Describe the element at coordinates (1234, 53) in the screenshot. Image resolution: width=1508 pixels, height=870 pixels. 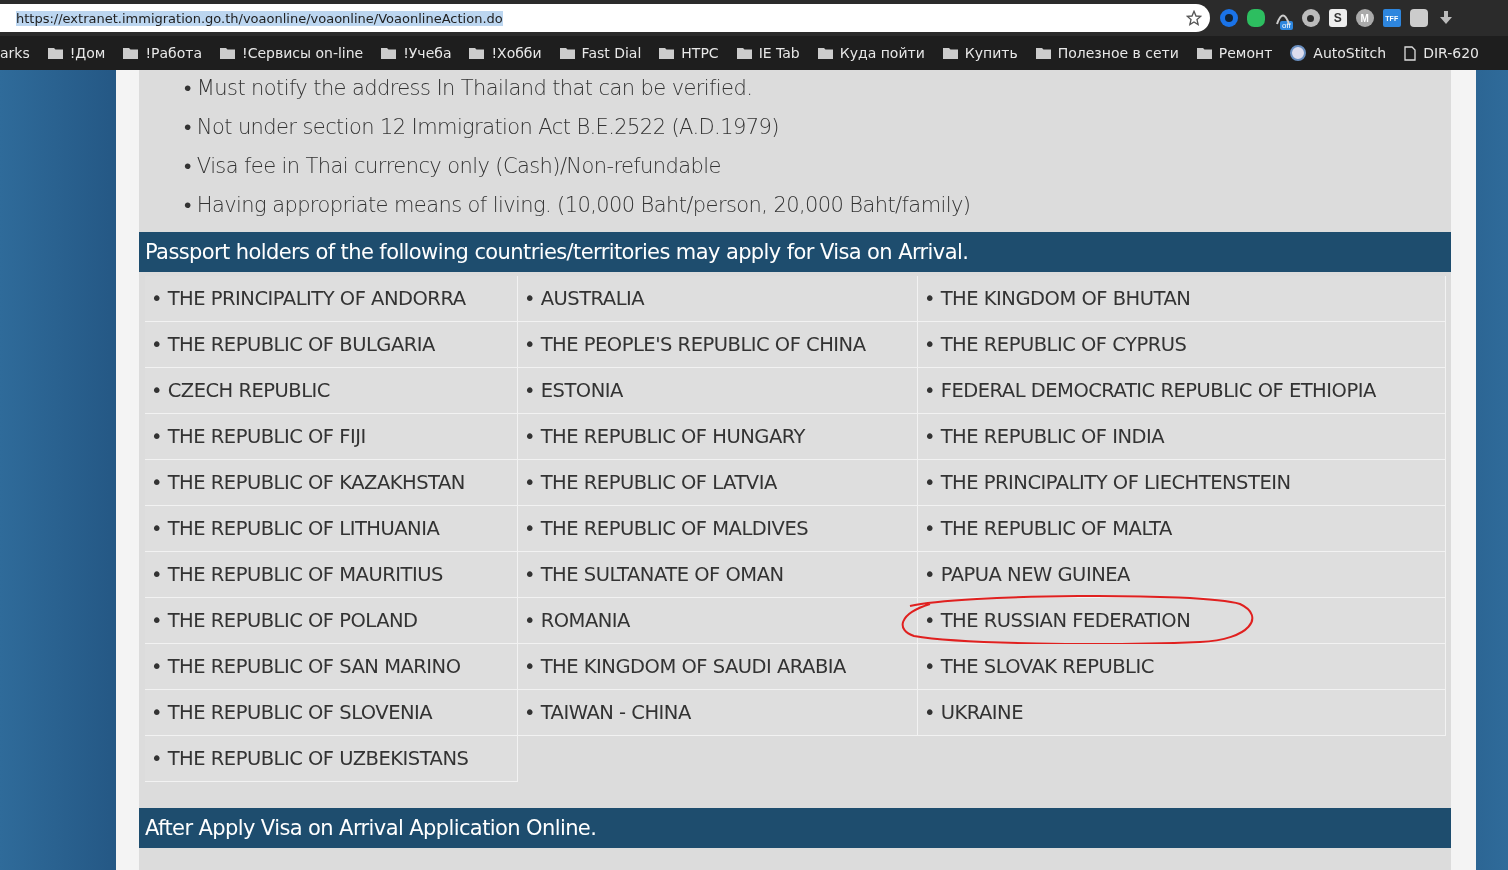
I see `bookmark-link: Ремонт` at that location.